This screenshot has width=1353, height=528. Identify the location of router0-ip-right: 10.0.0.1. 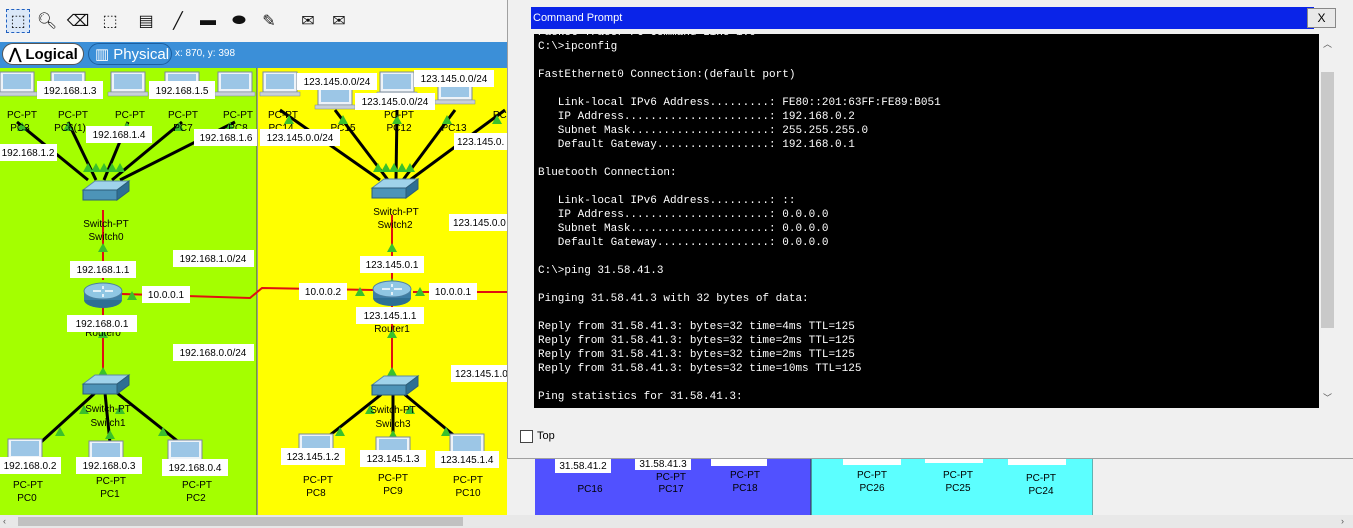
(166, 295).